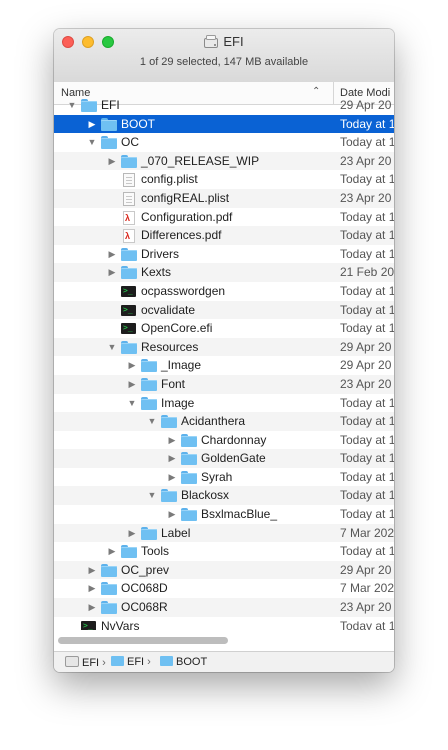 The image size is (448, 750). What do you see at coordinates (224, 347) in the screenshot?
I see `file-row: ▼ Resources 29 Apr 20` at bounding box center [224, 347].